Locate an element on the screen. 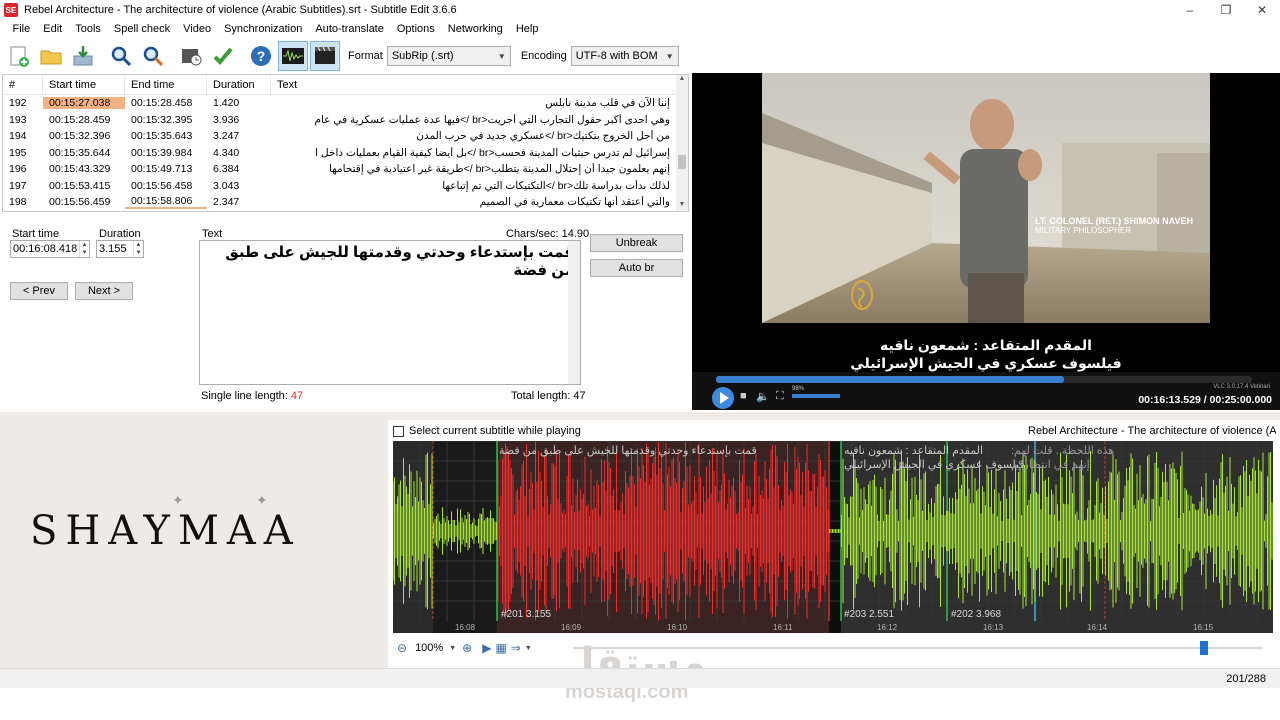  row-end-time: 00:15:39.984 is located at coordinates (162, 152).